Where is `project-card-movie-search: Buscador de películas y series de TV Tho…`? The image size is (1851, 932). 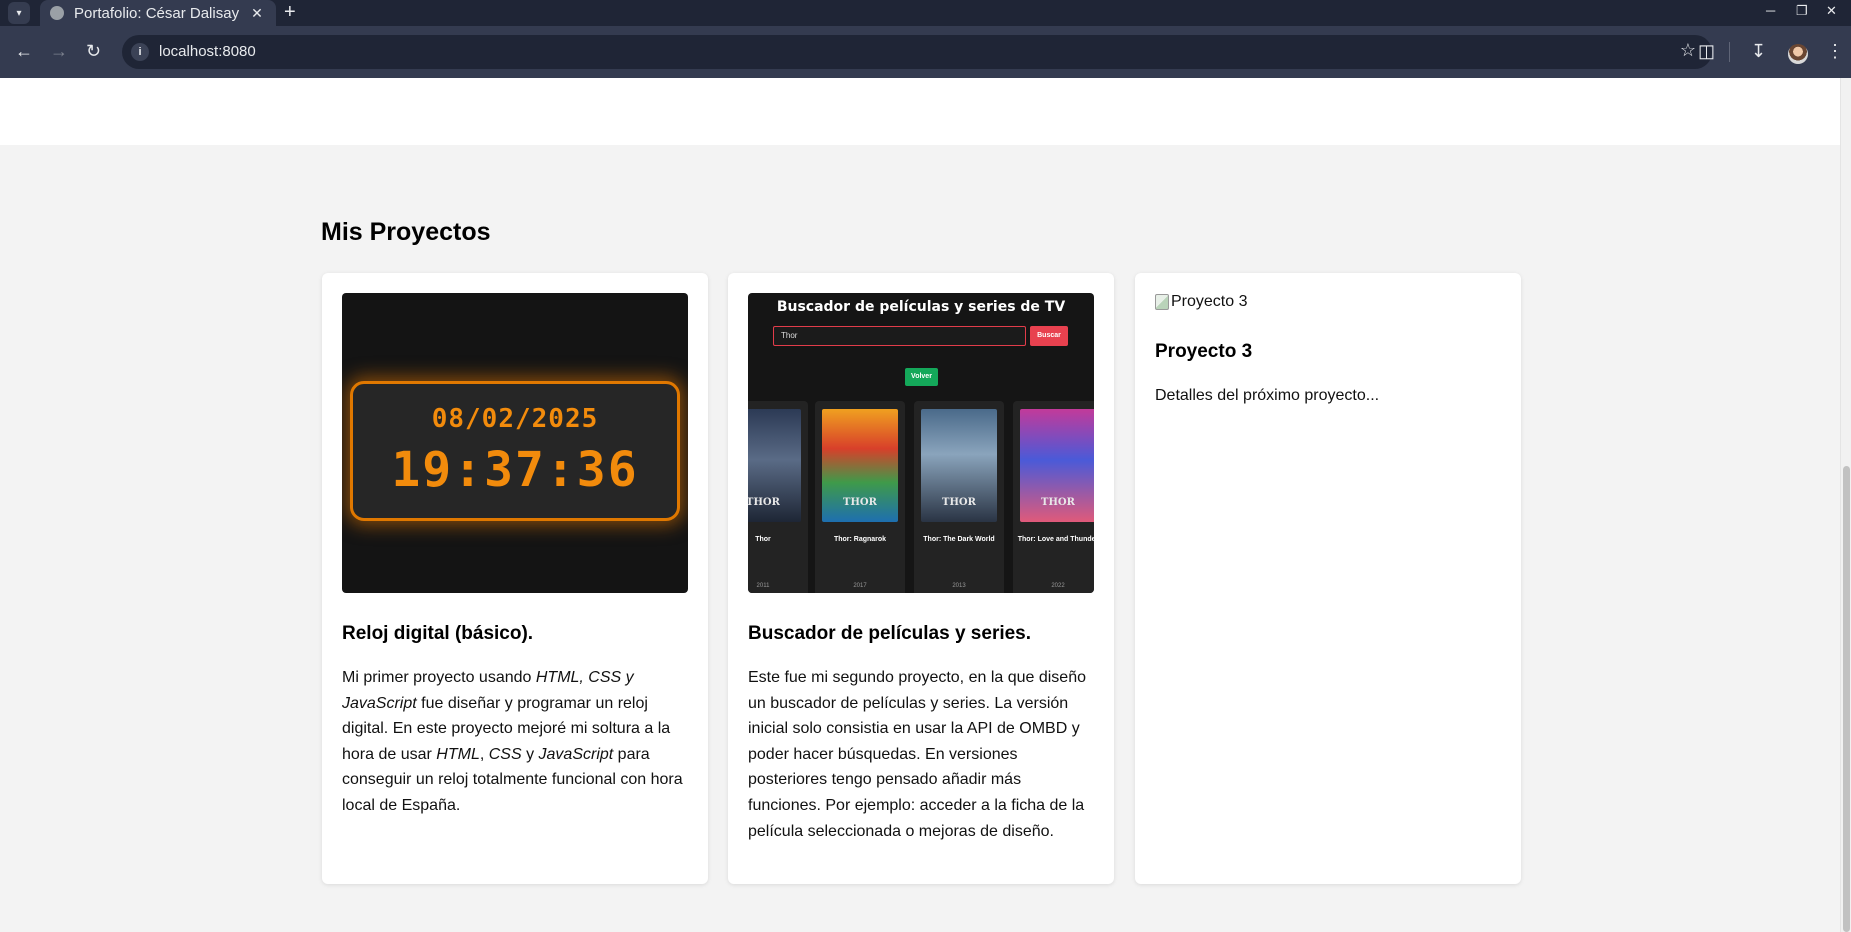 project-card-movie-search: Buscador de películas y series de TV Tho… is located at coordinates (921, 578).